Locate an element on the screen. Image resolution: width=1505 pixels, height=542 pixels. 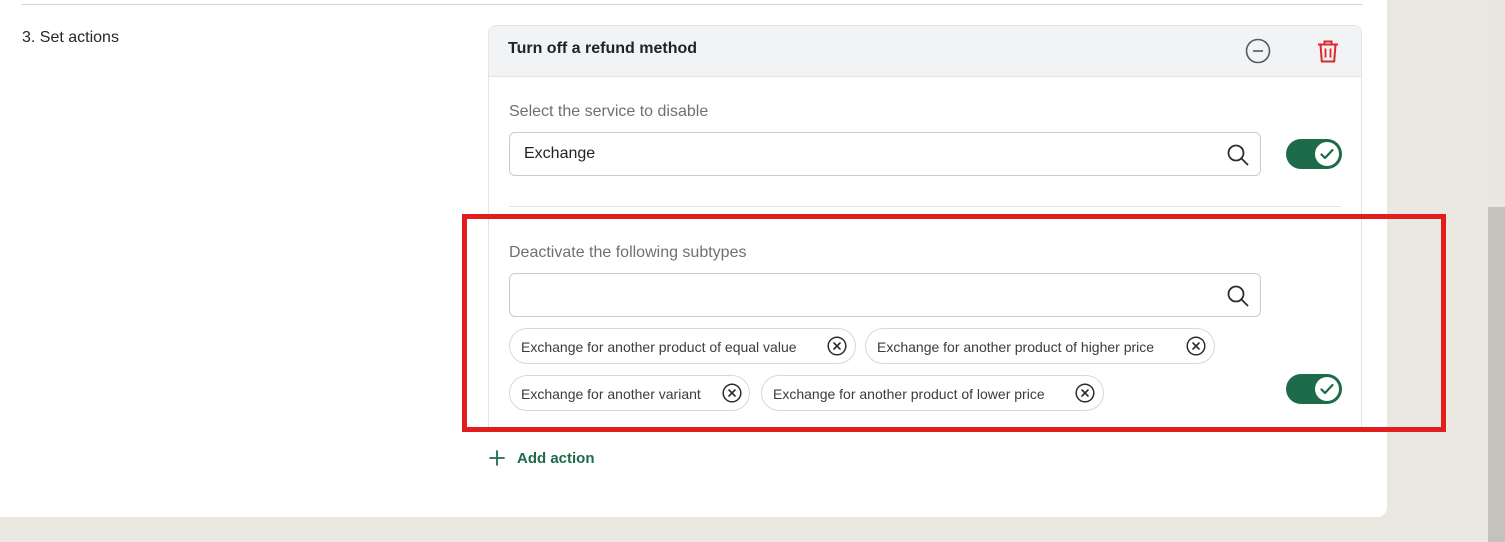
section-title: 3. Set actions is located at coordinates (70, 37).